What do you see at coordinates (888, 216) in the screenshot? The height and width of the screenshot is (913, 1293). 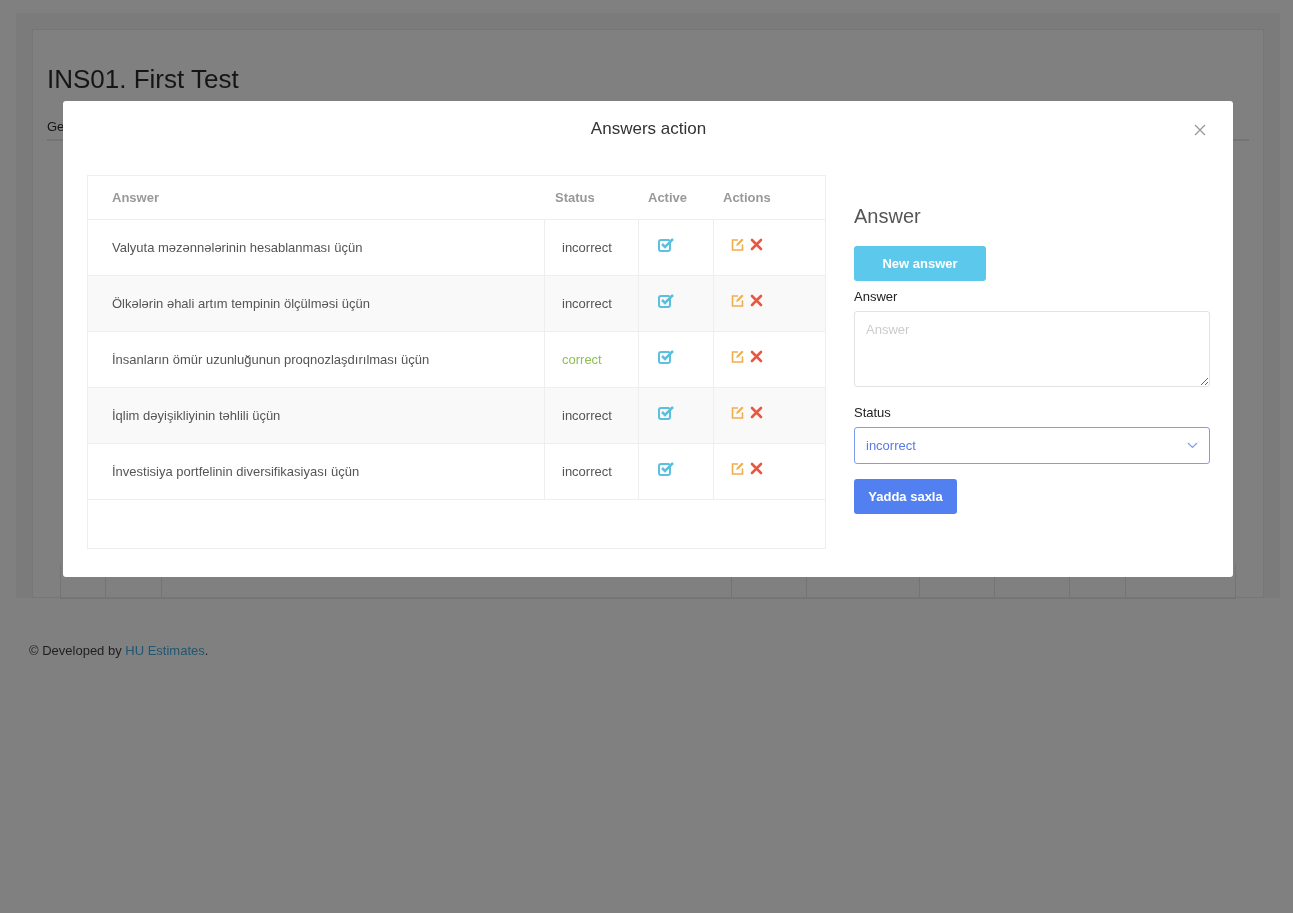 I see `form-heading: Answer` at bounding box center [888, 216].